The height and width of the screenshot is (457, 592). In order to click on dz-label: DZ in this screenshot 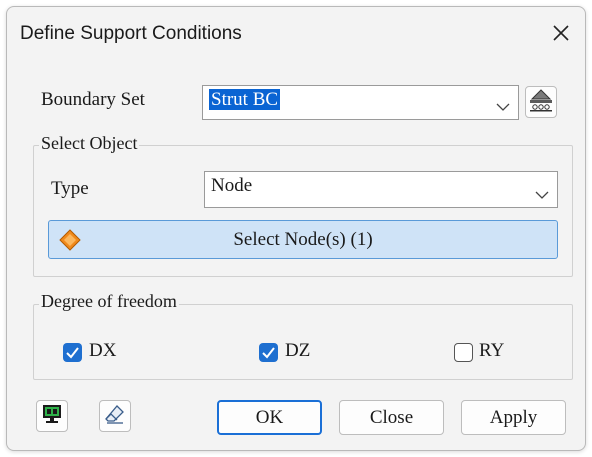, I will do `click(298, 350)`.